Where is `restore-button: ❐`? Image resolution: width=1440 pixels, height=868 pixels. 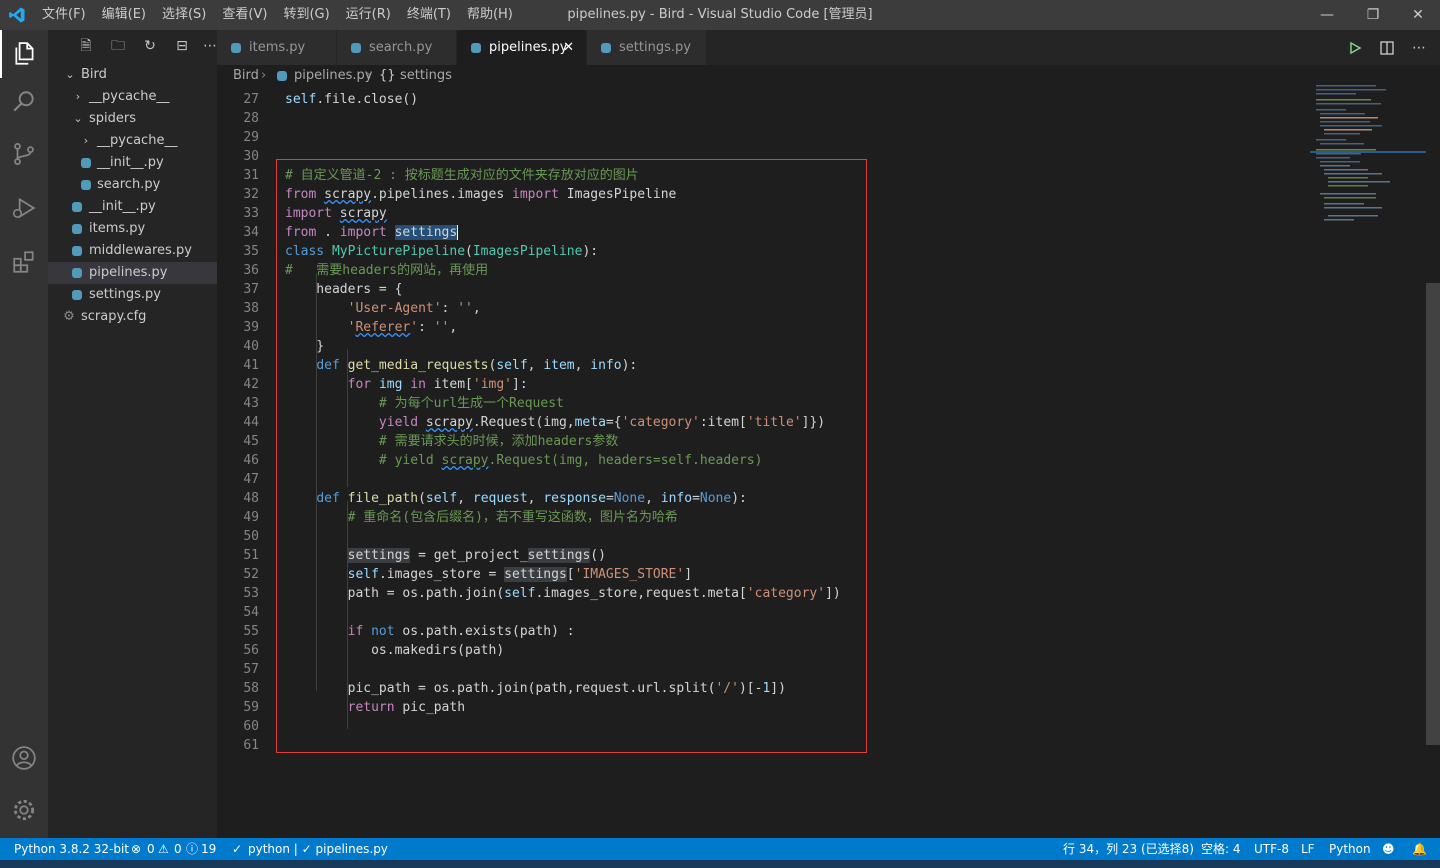 restore-button: ❐ is located at coordinates (1373, 15).